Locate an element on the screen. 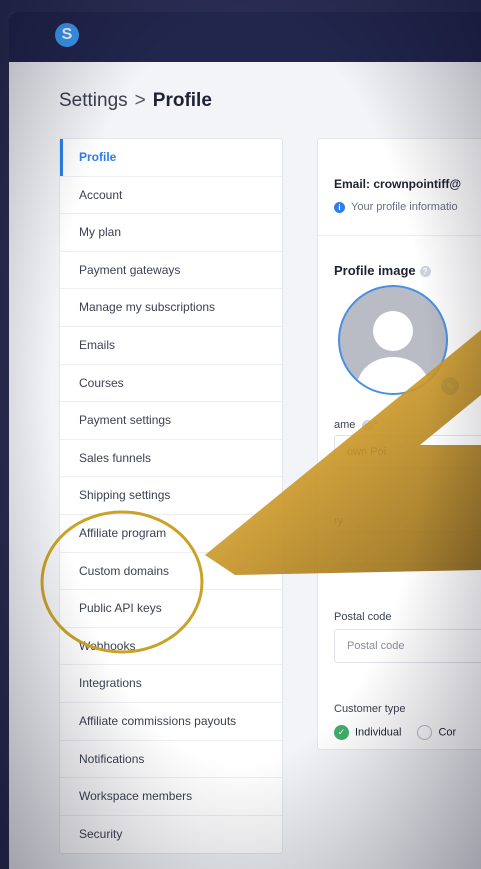  sidebar-item-shipping-settings: Shipping settings is located at coordinates (171, 496).